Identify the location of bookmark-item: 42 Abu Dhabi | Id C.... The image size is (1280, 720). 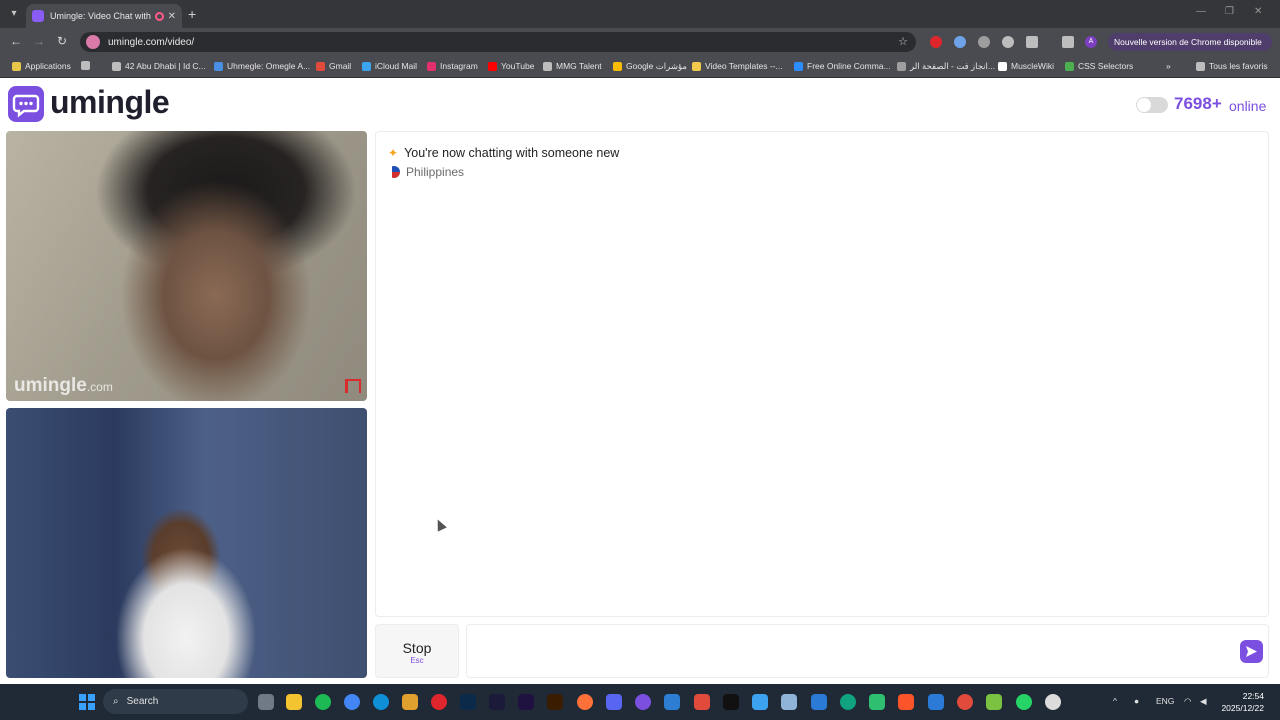
(159, 66).